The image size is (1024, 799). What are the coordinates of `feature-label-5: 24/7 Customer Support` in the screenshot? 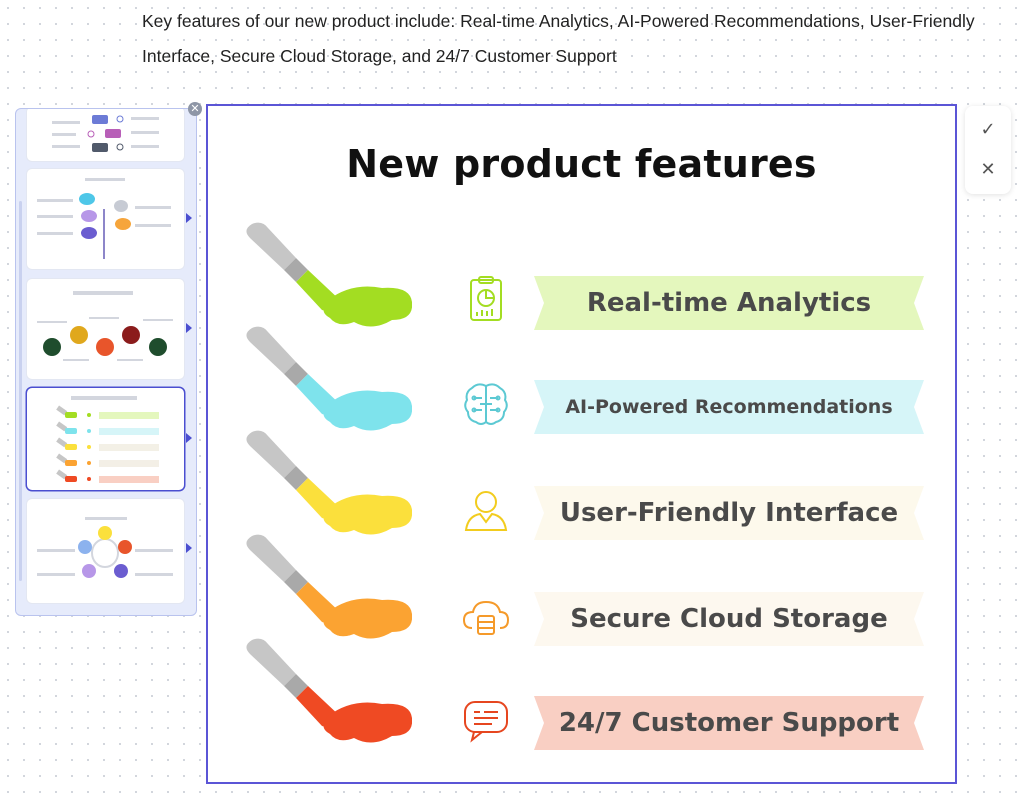 It's located at (729, 723).